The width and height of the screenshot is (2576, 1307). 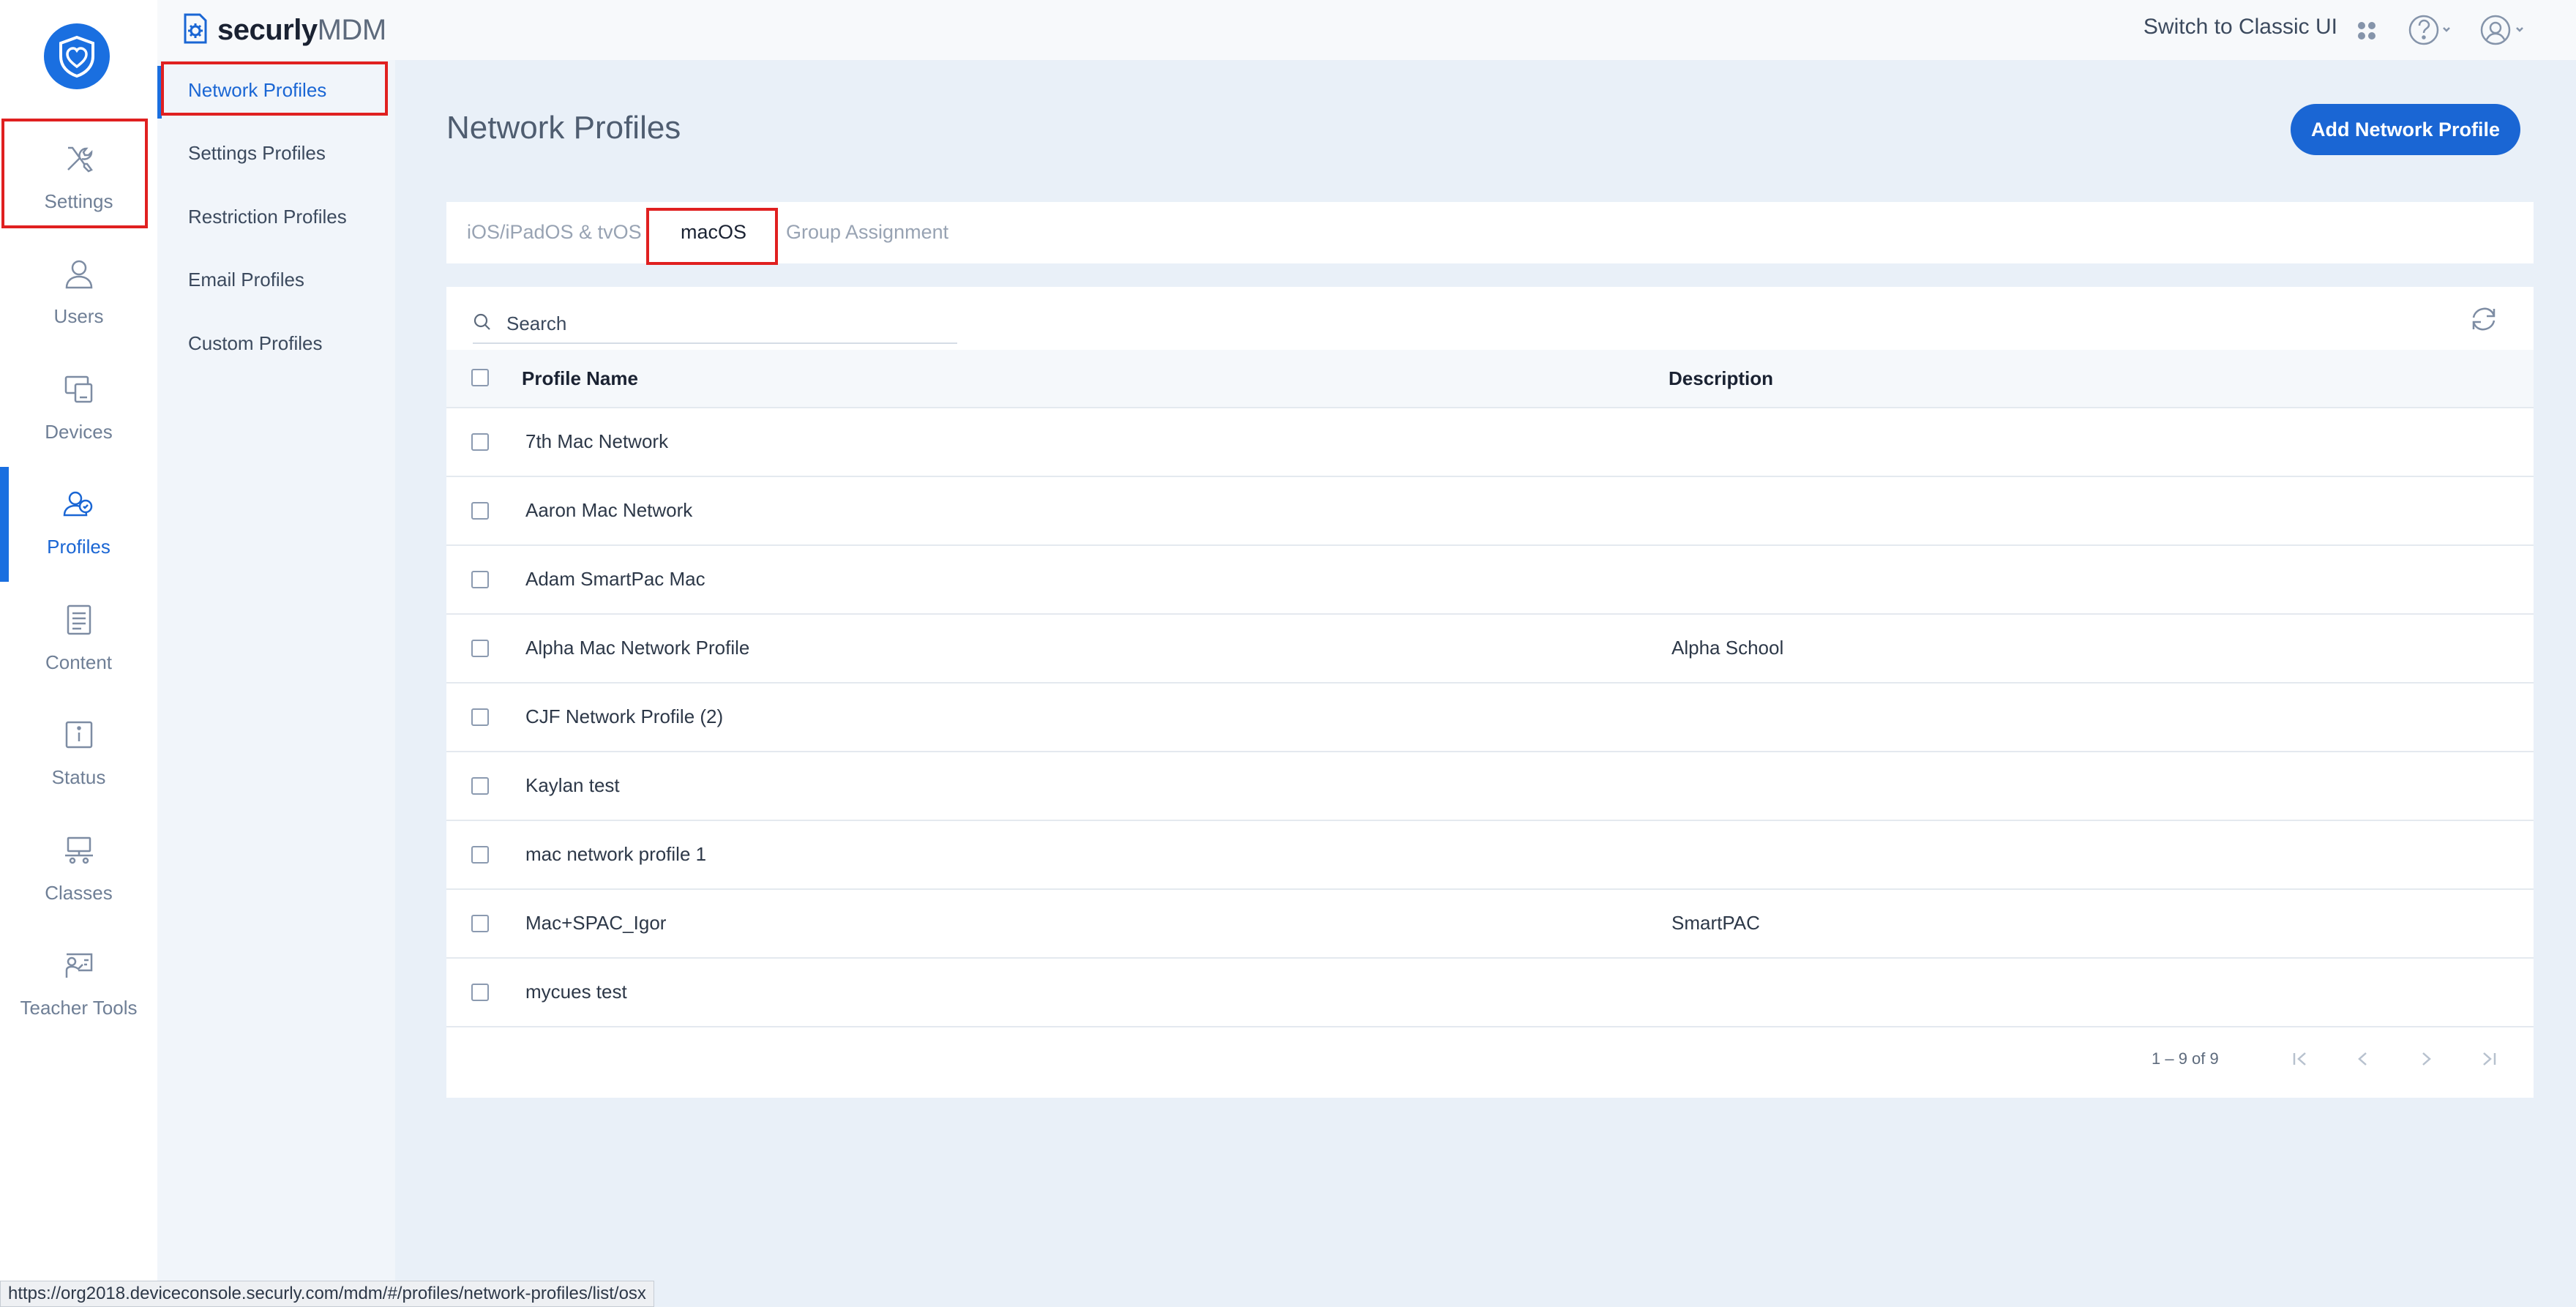 I want to click on shield-heart-icon, so click(x=77, y=56).